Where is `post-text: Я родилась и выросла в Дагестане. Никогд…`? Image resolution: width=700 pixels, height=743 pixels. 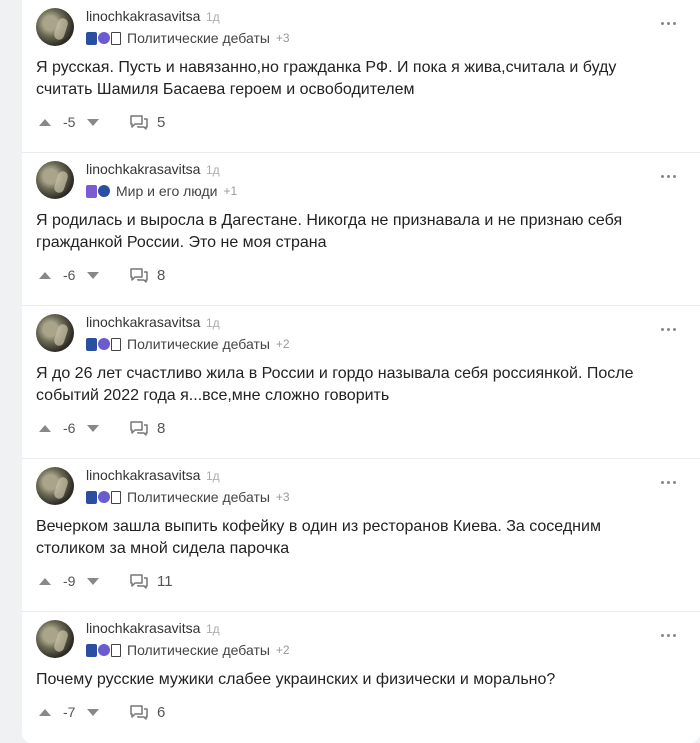 post-text: Я родилась и выросла в Дагестане. Никогд… is located at coordinates (346, 232).